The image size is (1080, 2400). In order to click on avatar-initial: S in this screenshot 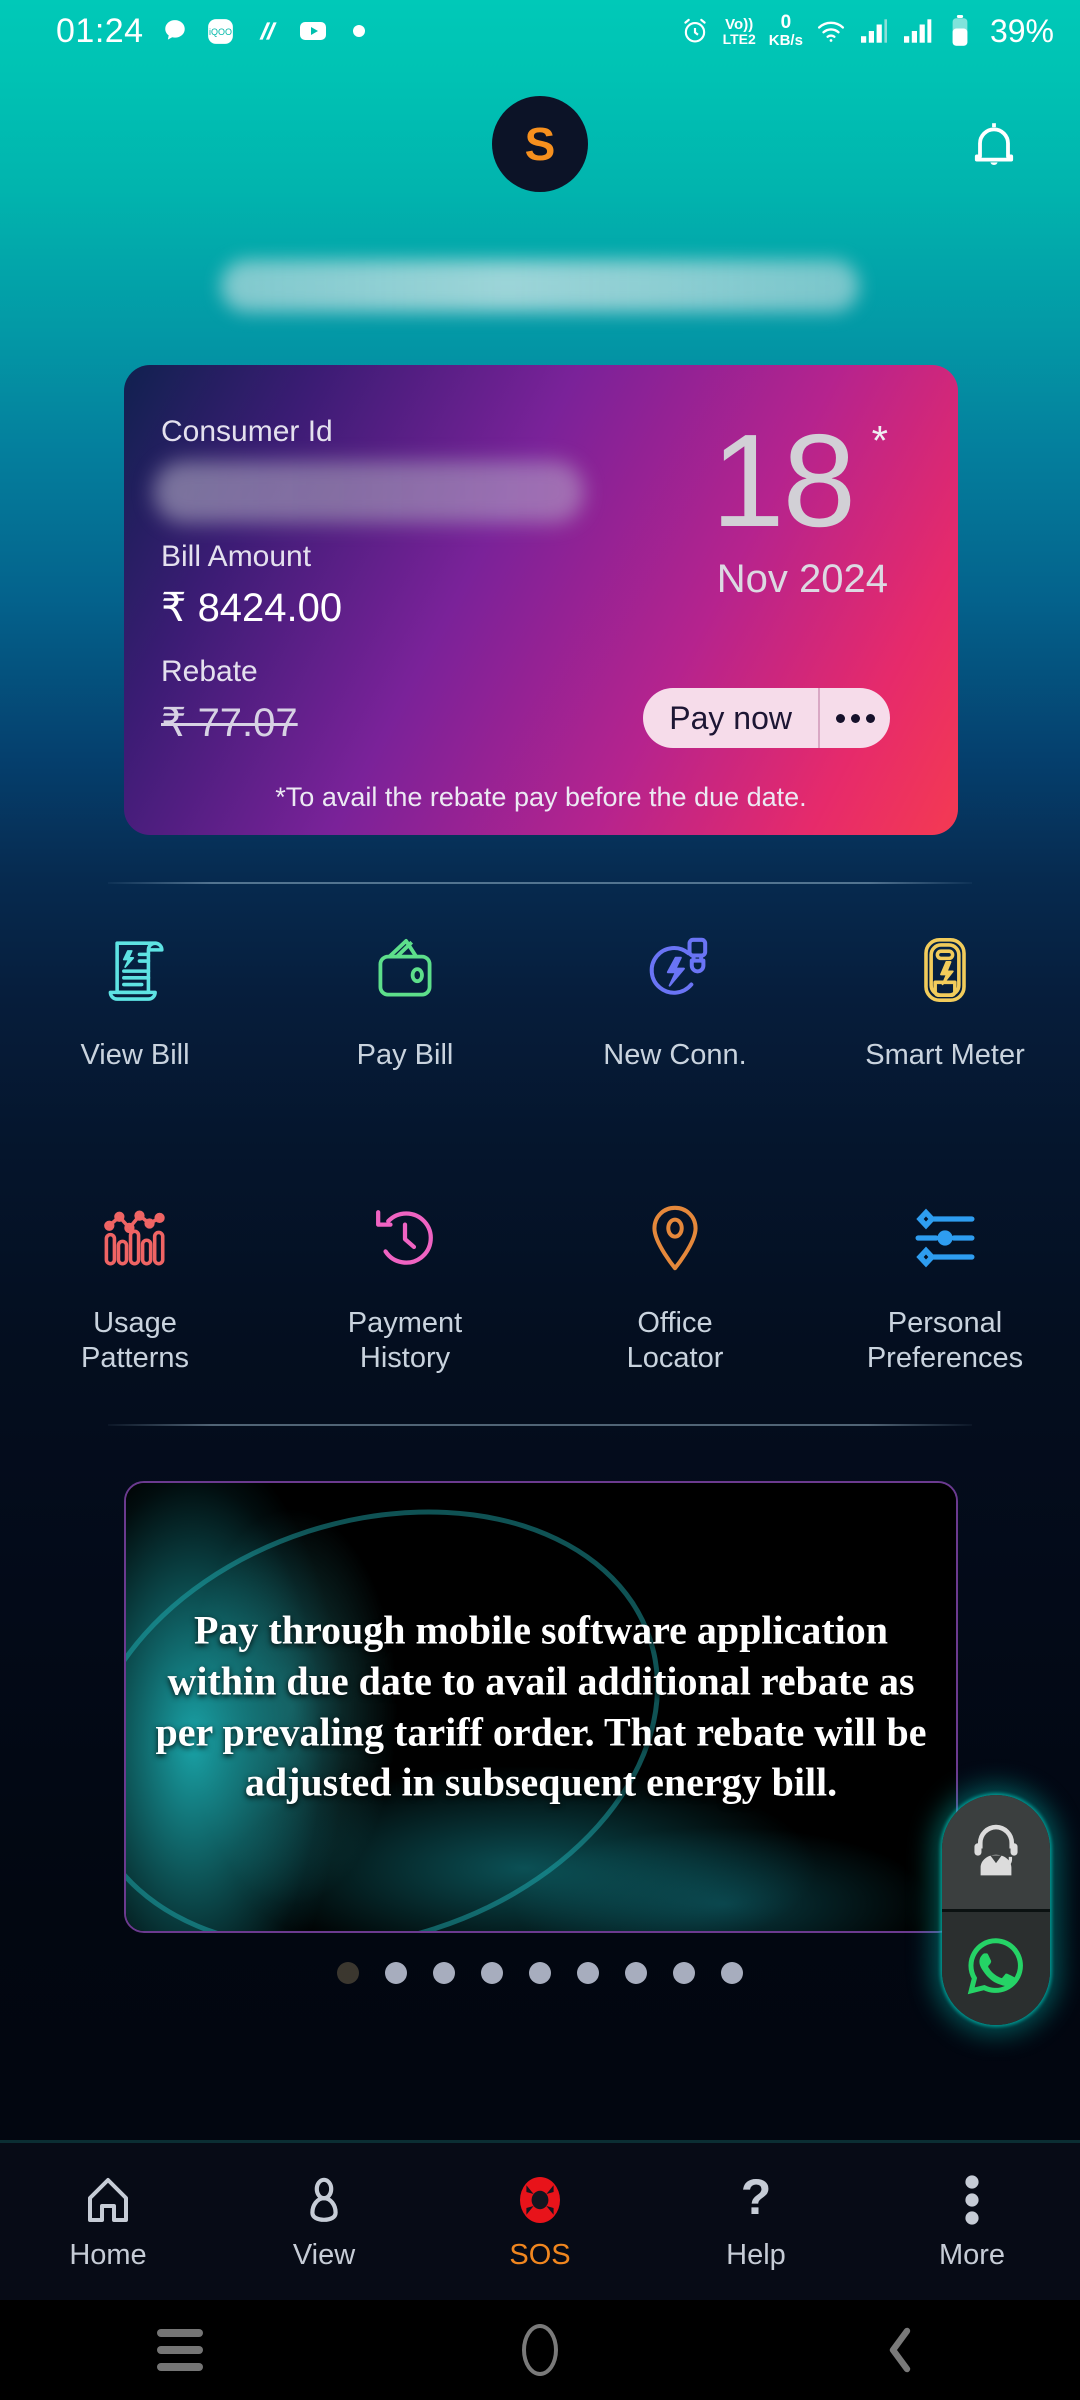, I will do `click(540, 144)`.